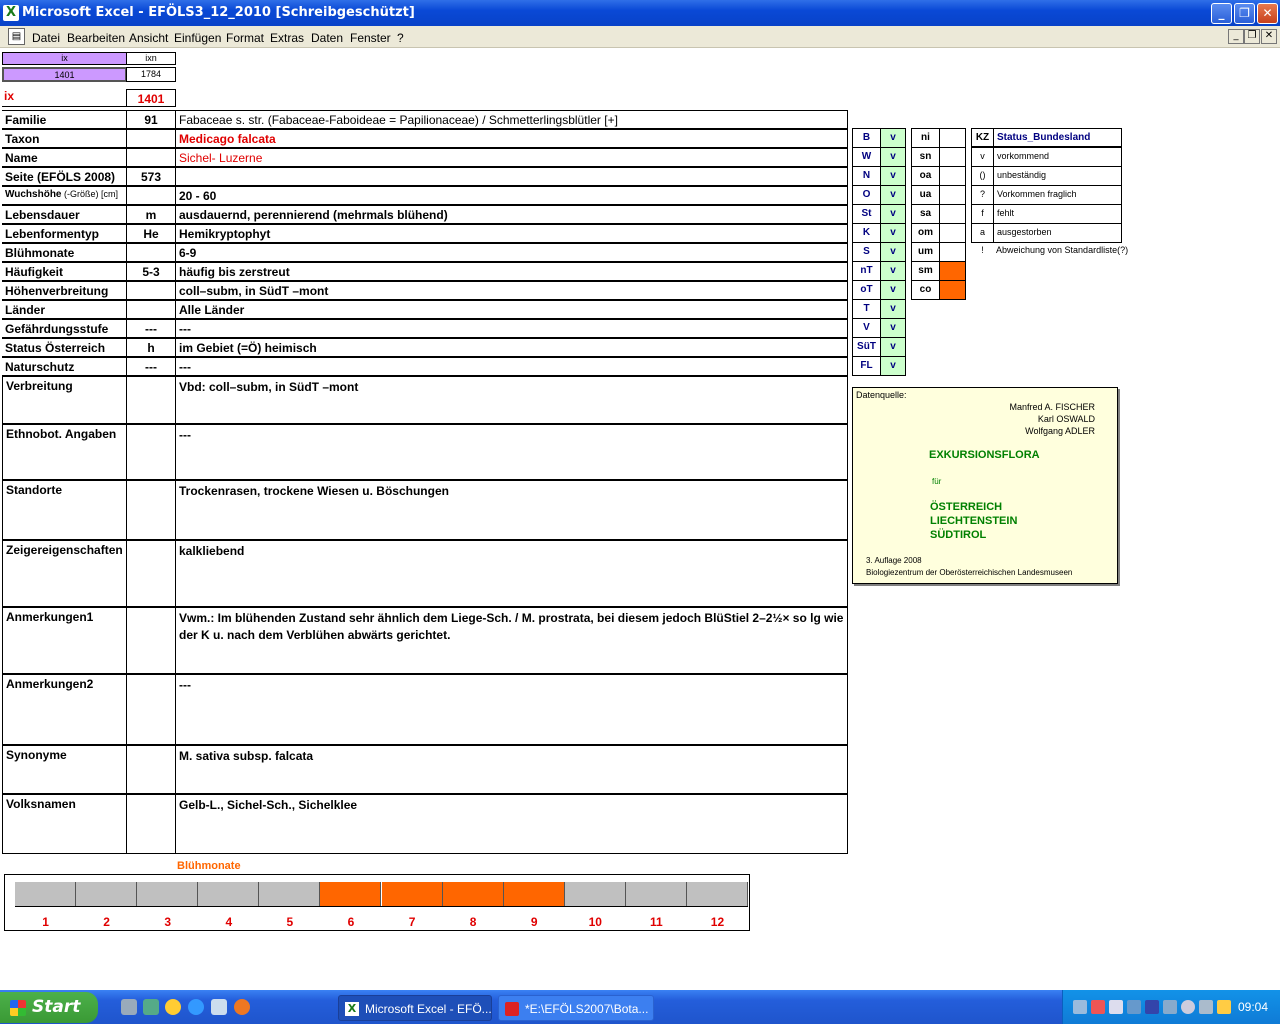  What do you see at coordinates (1269, 36) in the screenshot?
I see `doc-close-button: ✕` at bounding box center [1269, 36].